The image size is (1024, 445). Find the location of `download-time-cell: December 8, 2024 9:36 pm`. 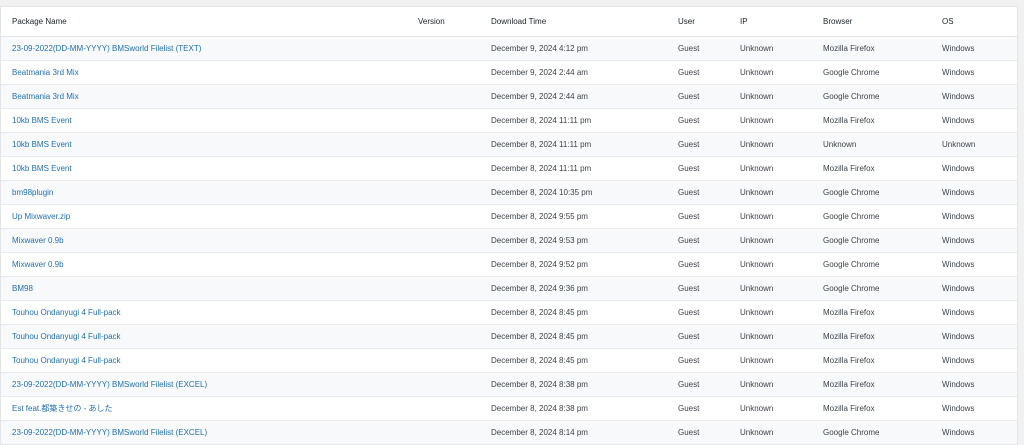

download-time-cell: December 8, 2024 9:36 pm is located at coordinates (584, 288).